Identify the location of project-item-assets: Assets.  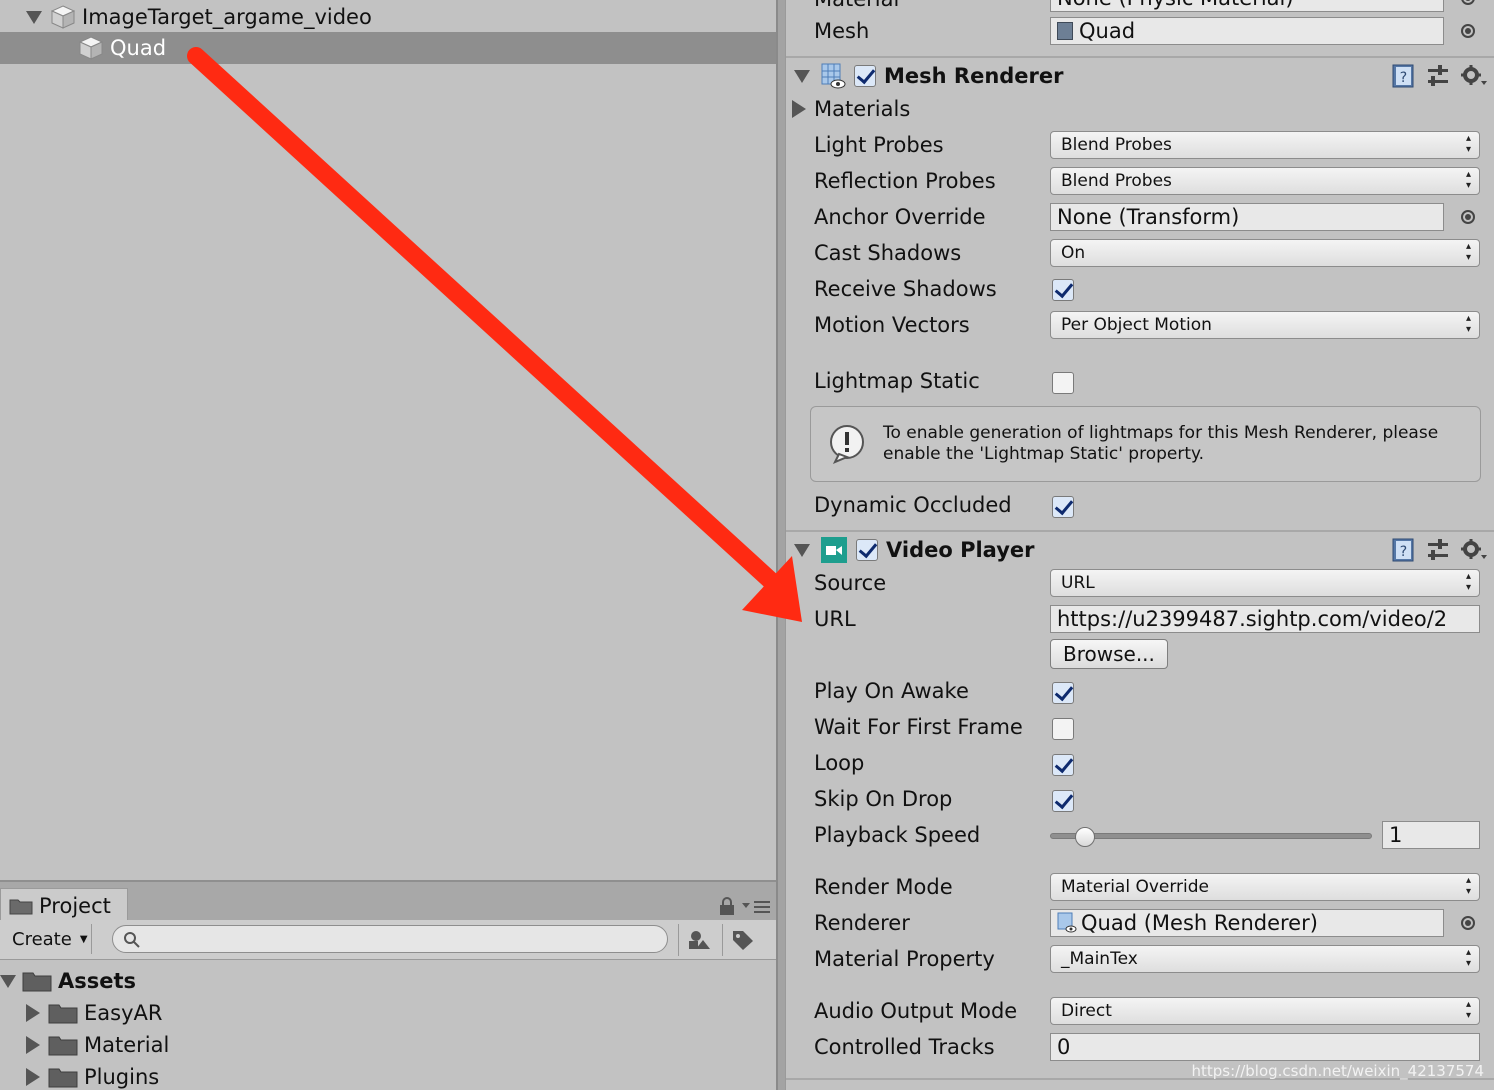
(68, 981).